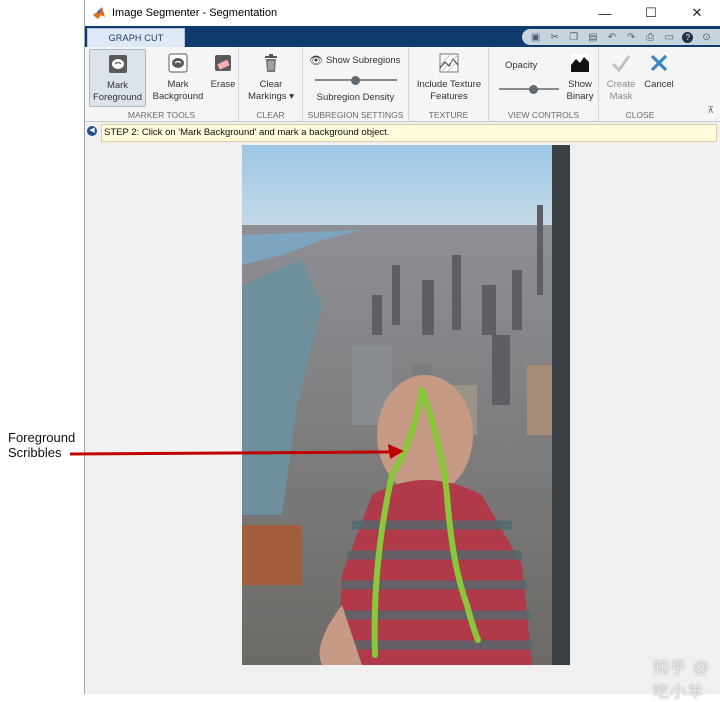 This screenshot has width=720, height=702. Describe the element at coordinates (449, 63) in the screenshot. I see `texture-icon` at that location.